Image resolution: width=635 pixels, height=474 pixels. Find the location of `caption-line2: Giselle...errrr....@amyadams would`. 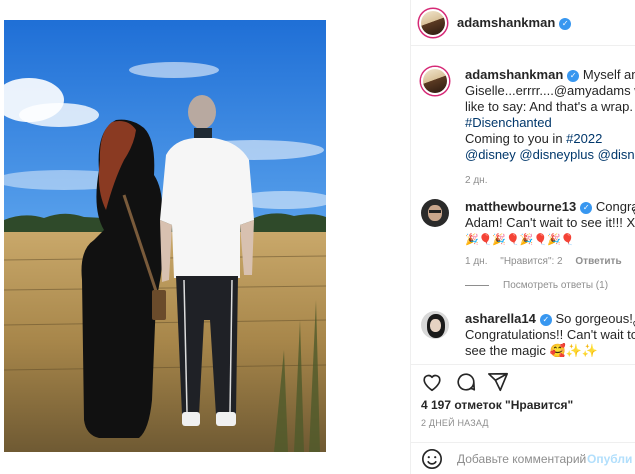

caption-line2: Giselle...errrr....@amyadams would is located at coordinates (550, 90).